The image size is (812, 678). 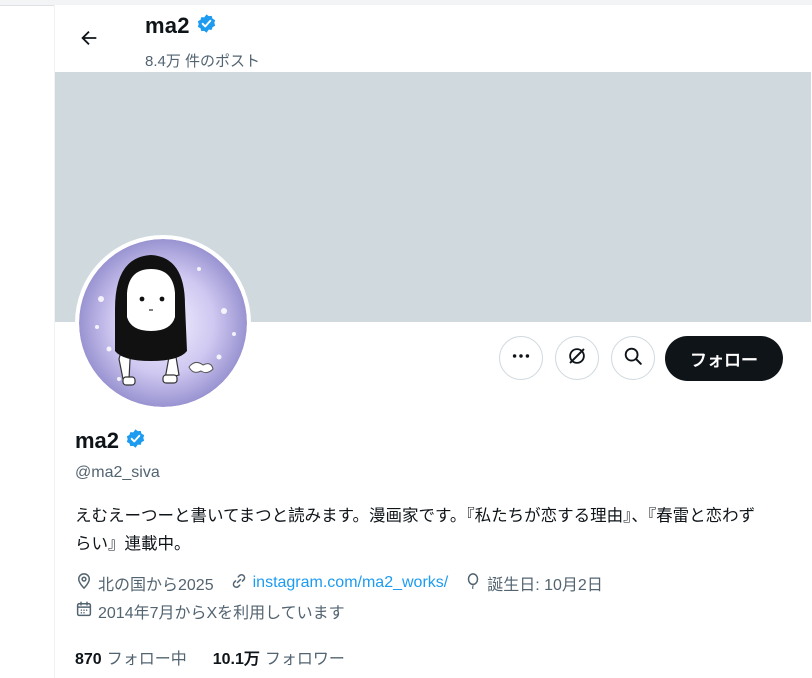 I want to click on following-count: 870, so click(x=88, y=659).